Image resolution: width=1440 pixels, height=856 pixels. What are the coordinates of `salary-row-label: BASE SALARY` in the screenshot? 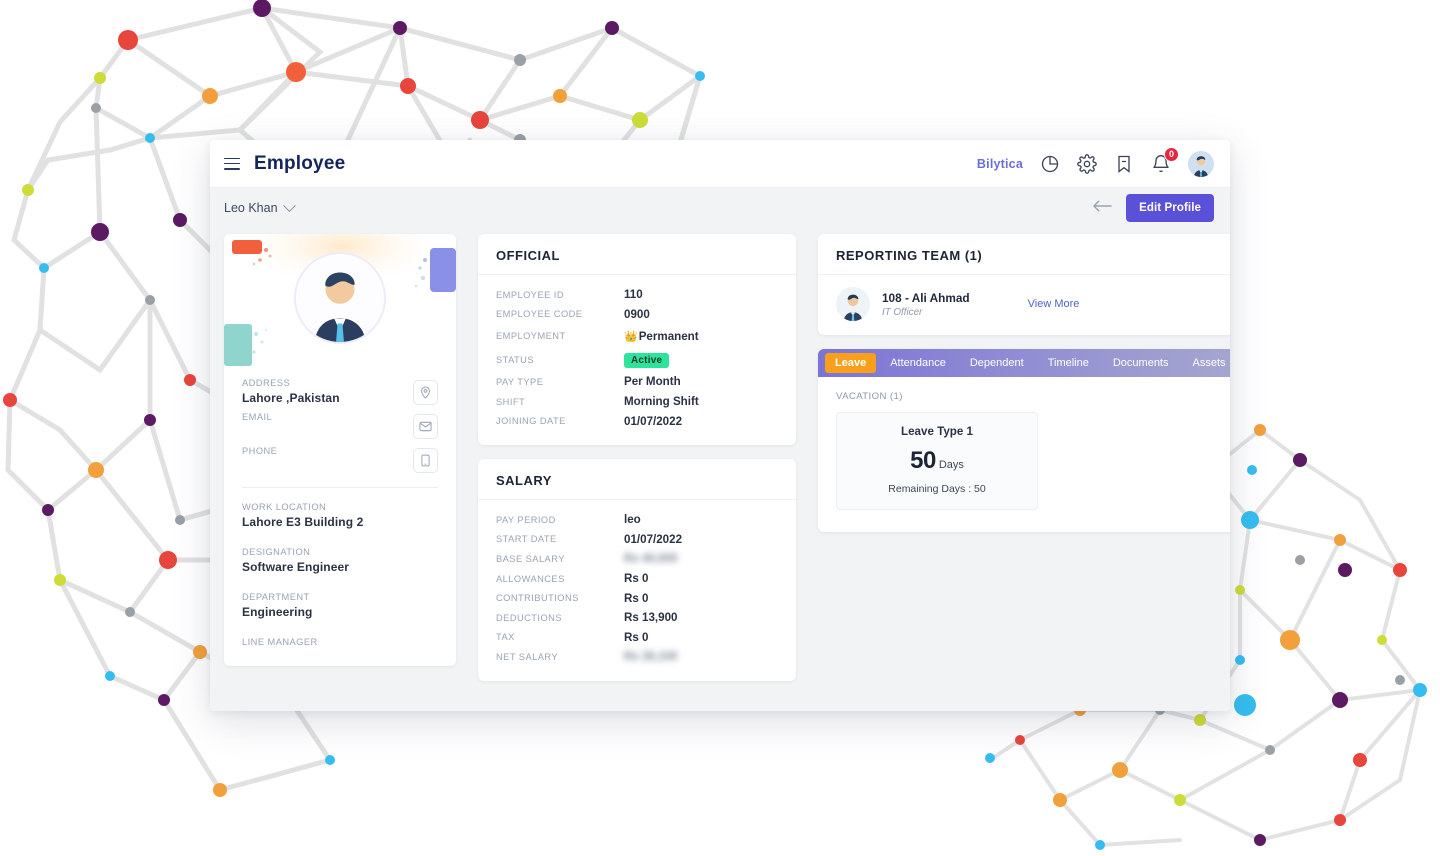 It's located at (530, 558).